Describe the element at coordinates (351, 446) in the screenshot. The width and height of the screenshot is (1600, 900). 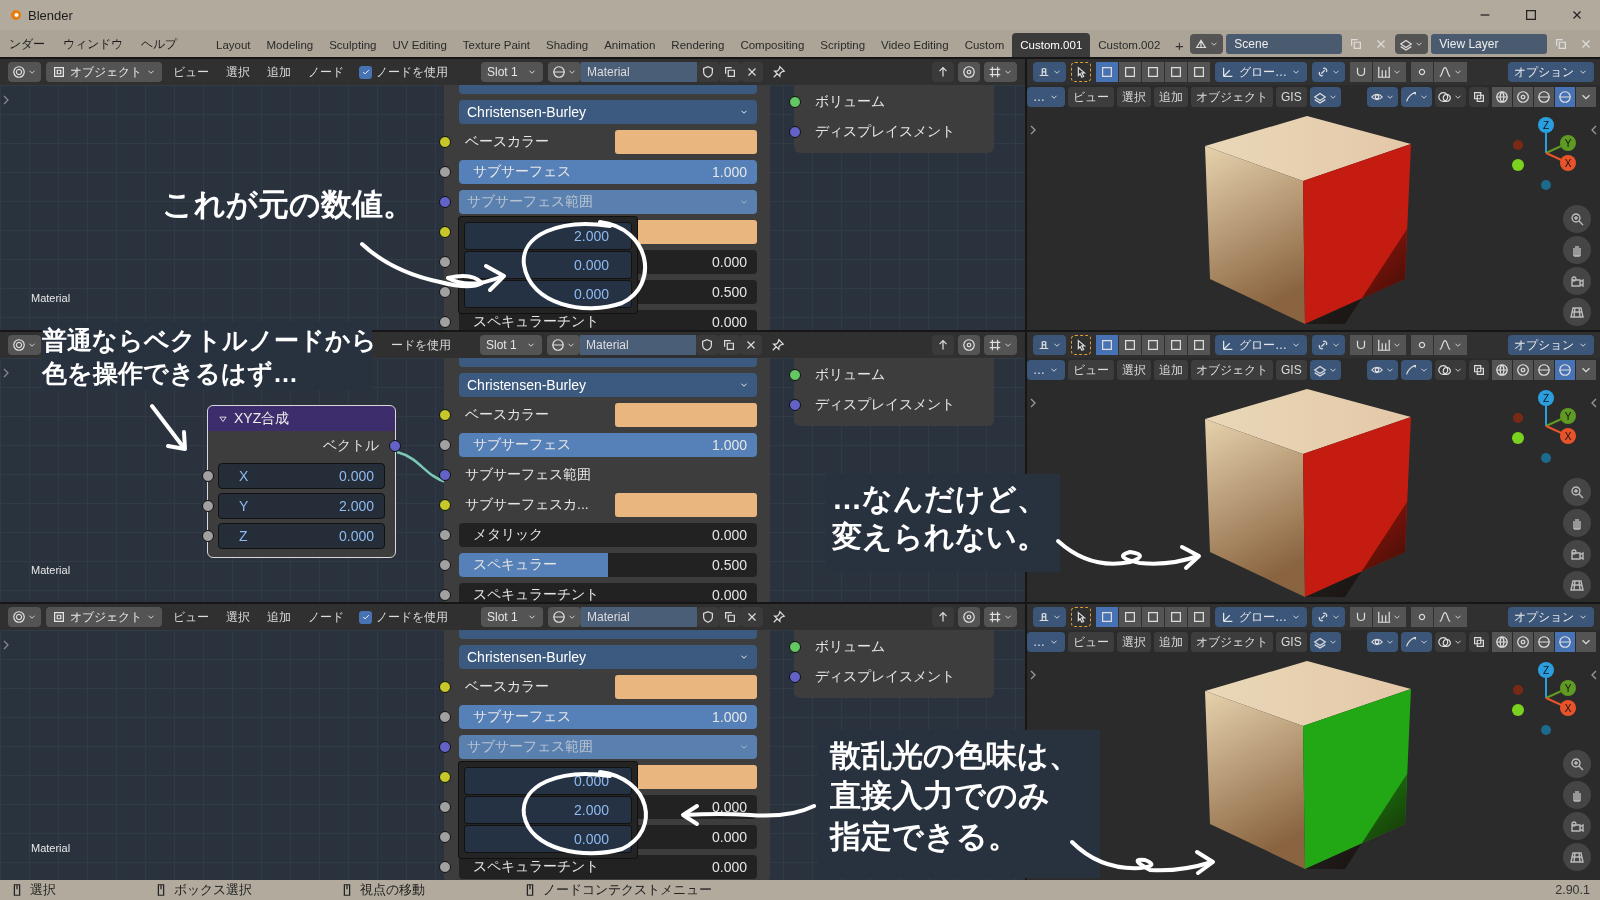
I see `socket-label: ベクトル` at that location.